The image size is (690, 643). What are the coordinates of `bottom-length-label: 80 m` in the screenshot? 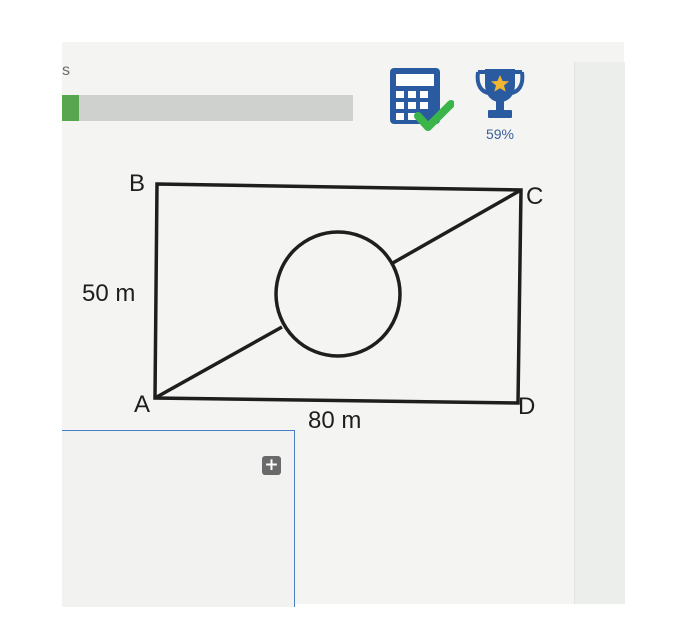 It's located at (334, 420).